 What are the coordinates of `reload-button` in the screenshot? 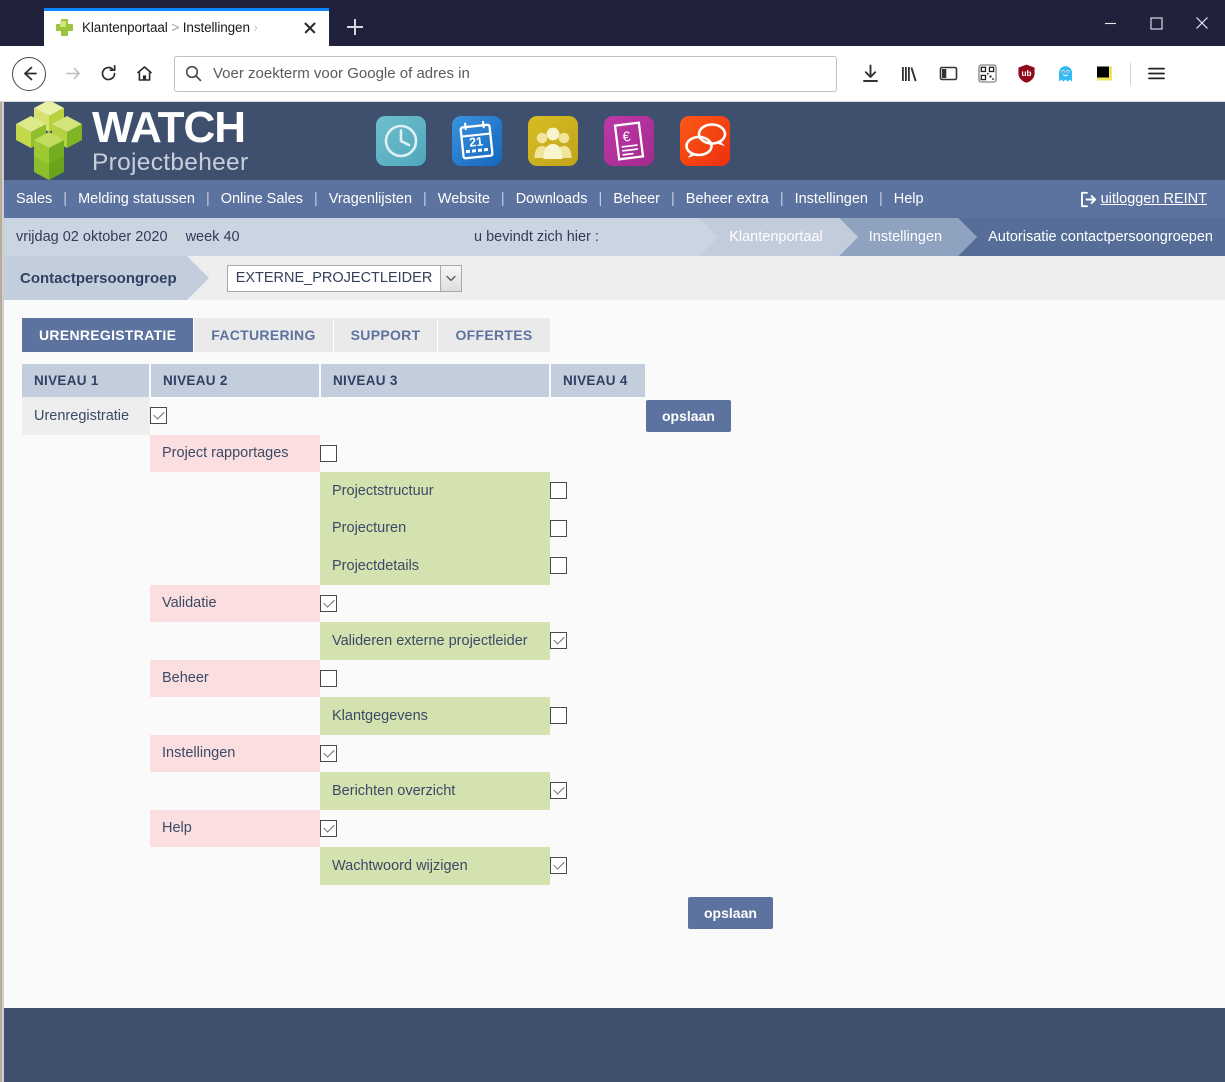 It's located at (108, 74).